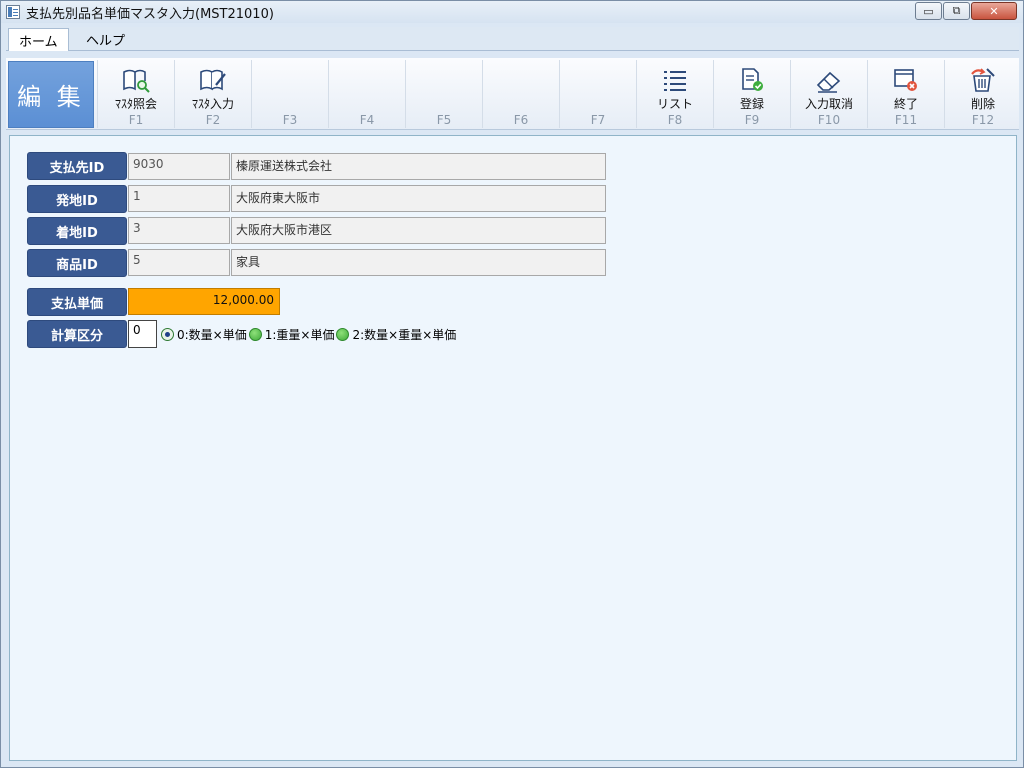 The image size is (1024, 768). What do you see at coordinates (418, 230) in the screenshot?
I see `destination-name-field: 大阪府大阪市港区` at bounding box center [418, 230].